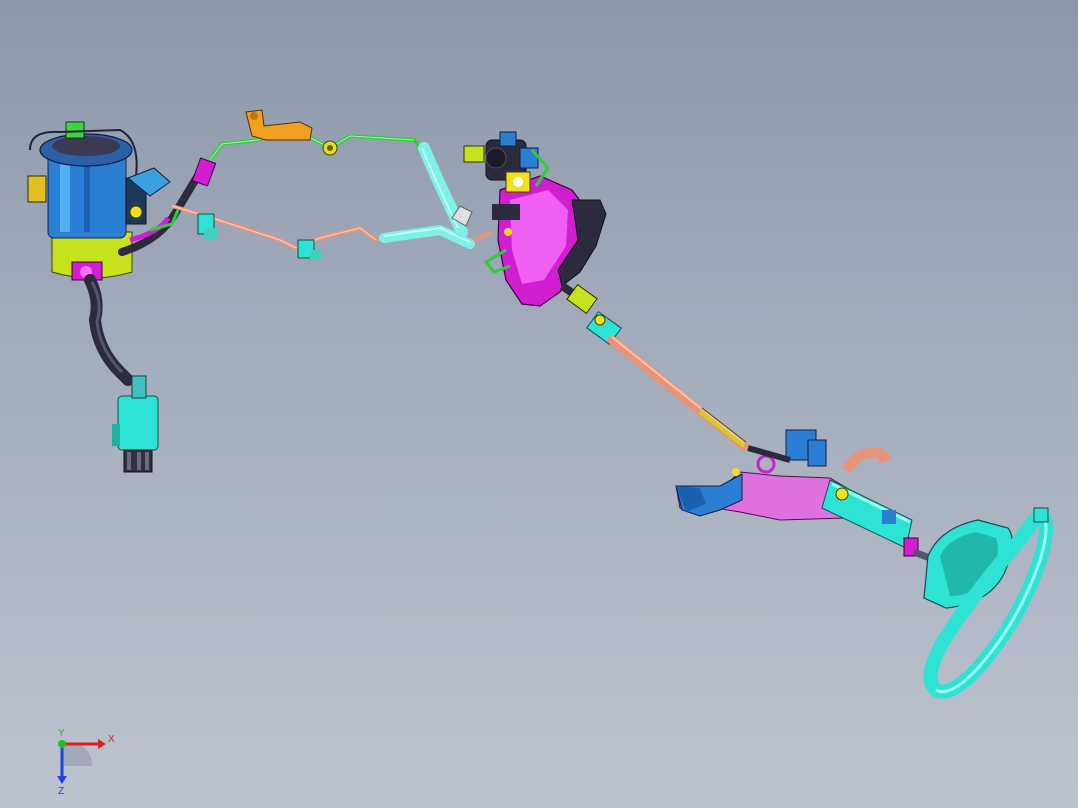 The image size is (1078, 808). I want to click on steering-column-icon, so click(881, 522).